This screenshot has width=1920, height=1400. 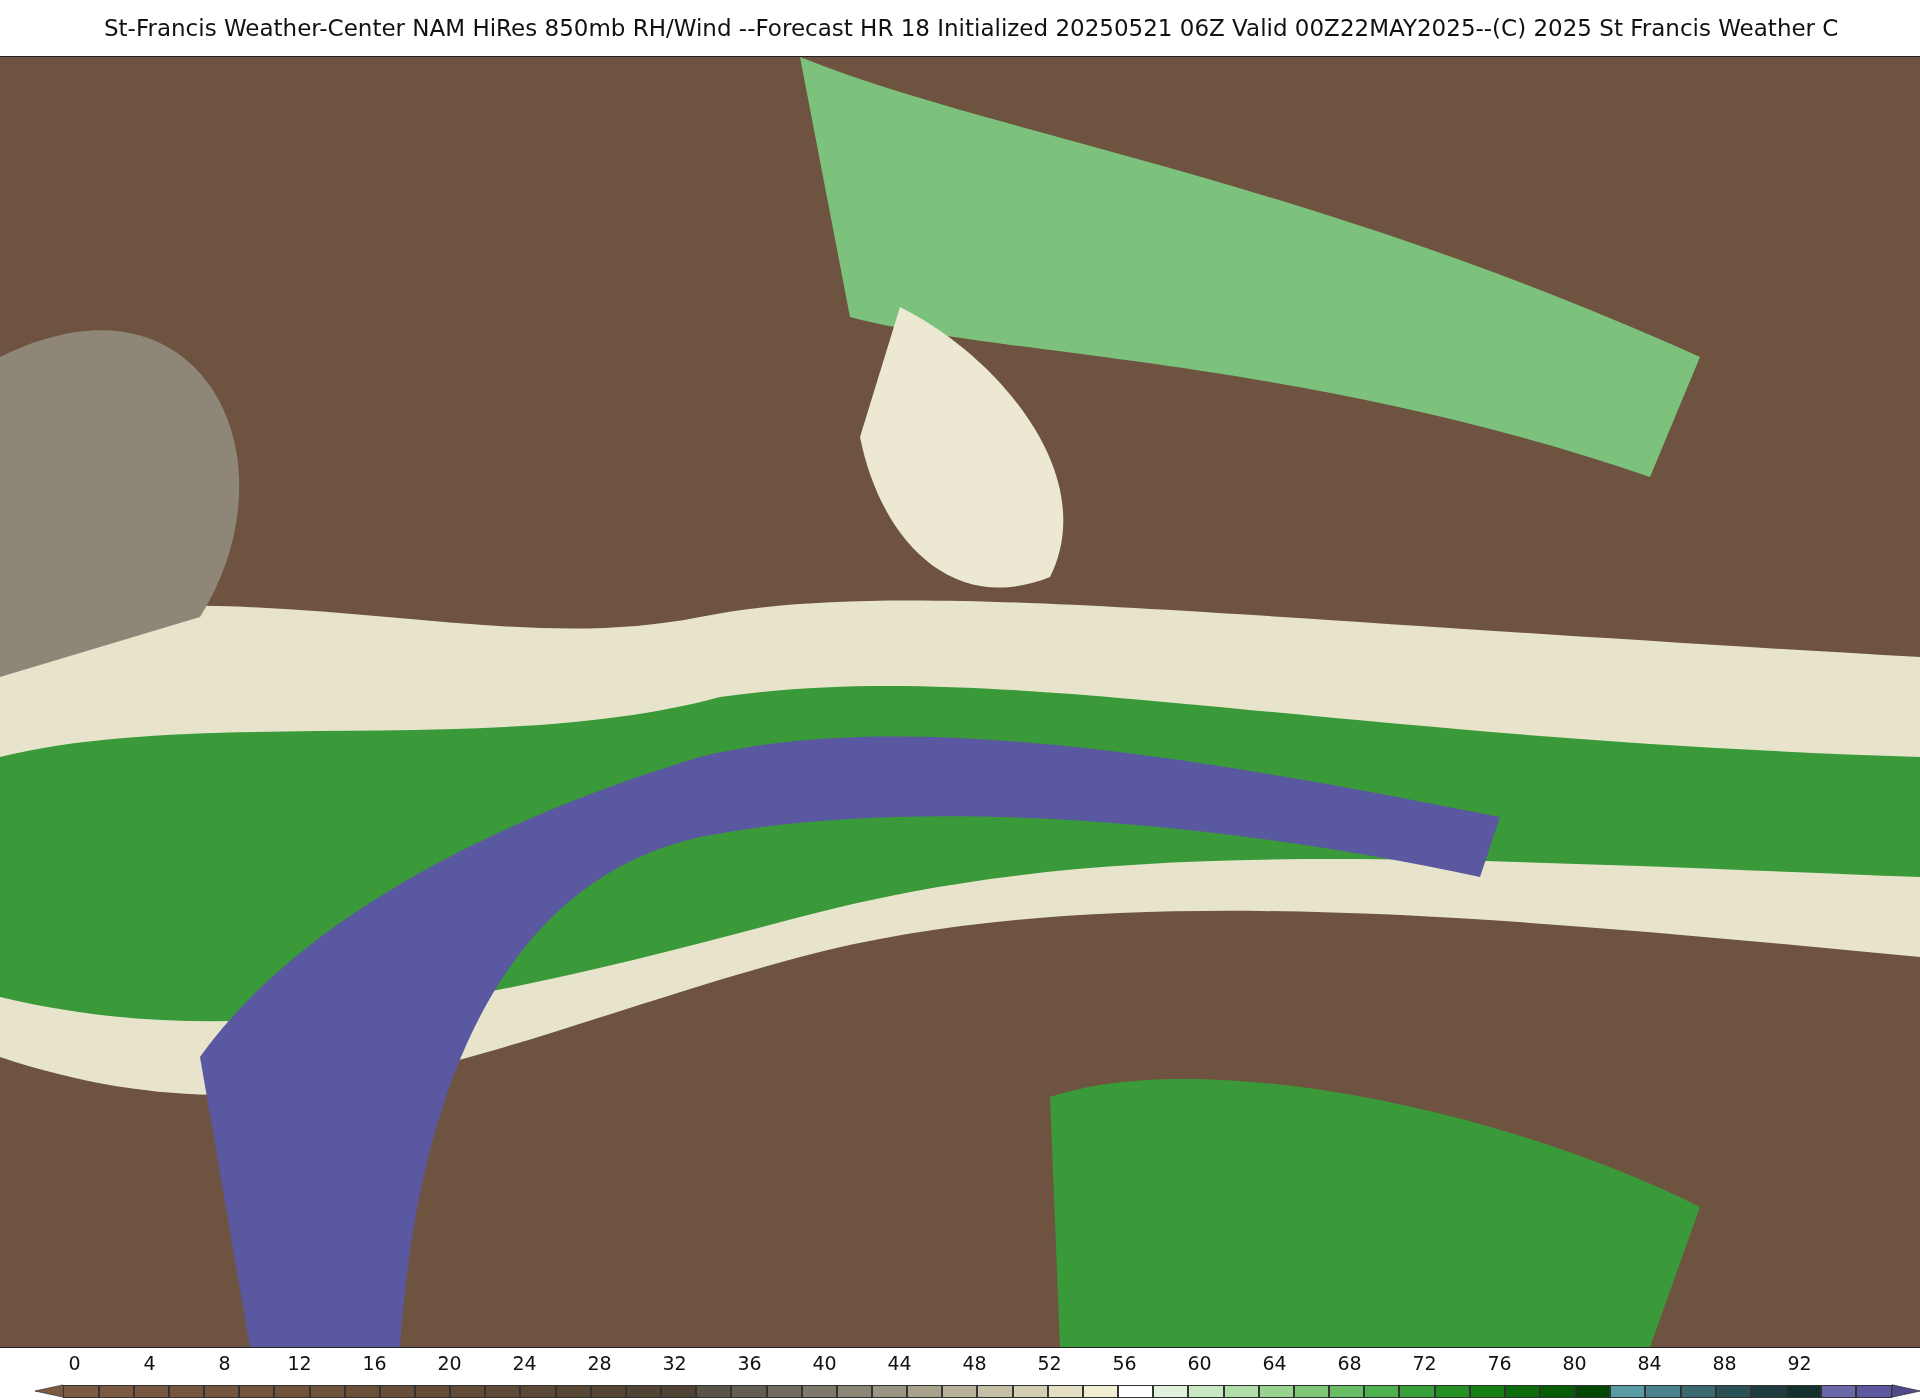 I want to click on colorbar-tick-label: 52, so click(x=1049, y=1364).